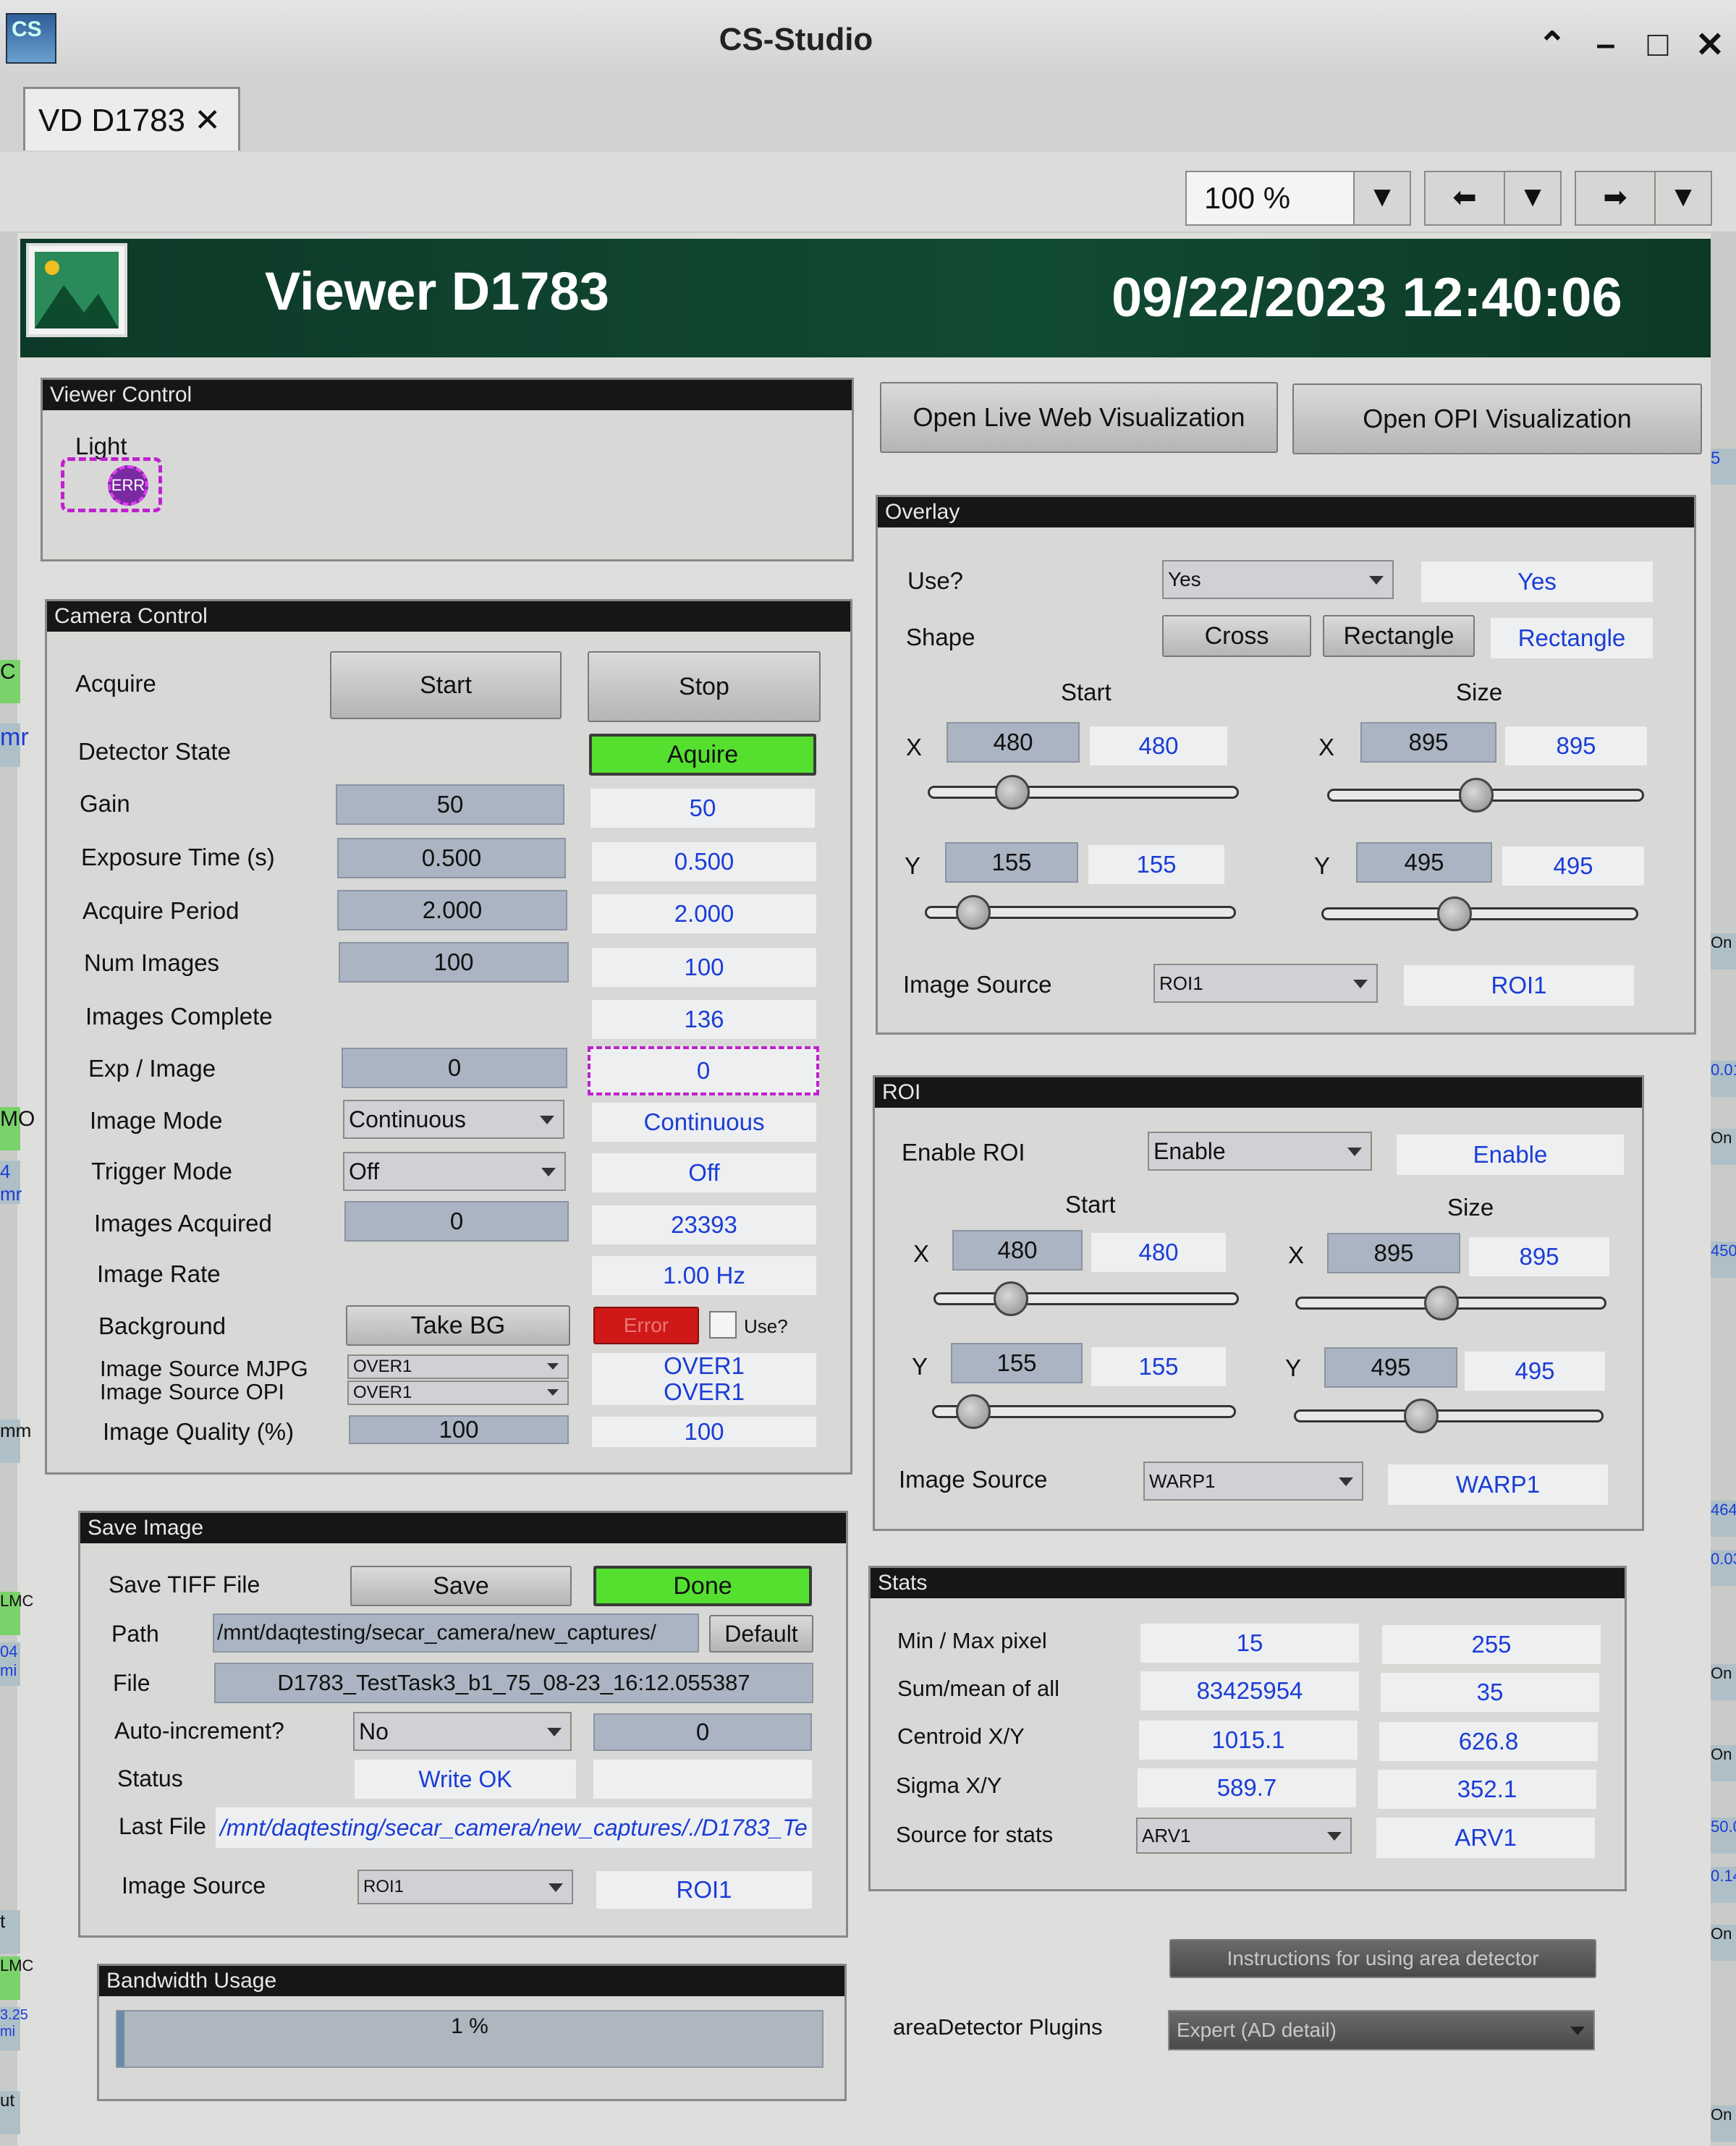 This screenshot has height=2146, width=1736. I want to click on close-icon: ✕, so click(1710, 45).